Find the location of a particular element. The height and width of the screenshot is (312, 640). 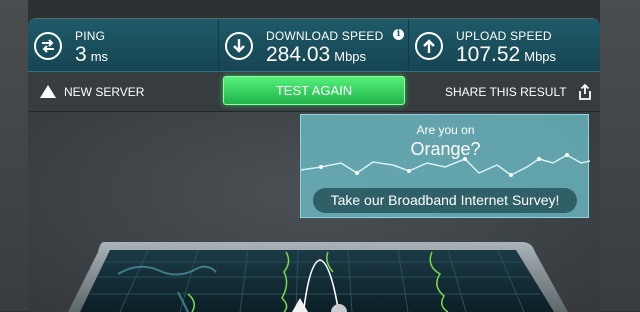

upload-unit: Mbps is located at coordinates (540, 56).